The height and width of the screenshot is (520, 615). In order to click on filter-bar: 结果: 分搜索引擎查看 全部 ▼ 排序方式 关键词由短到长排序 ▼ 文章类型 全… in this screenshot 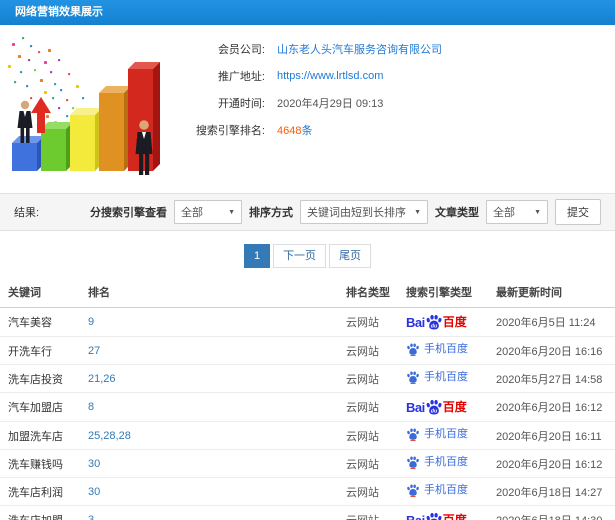, I will do `click(307, 212)`.